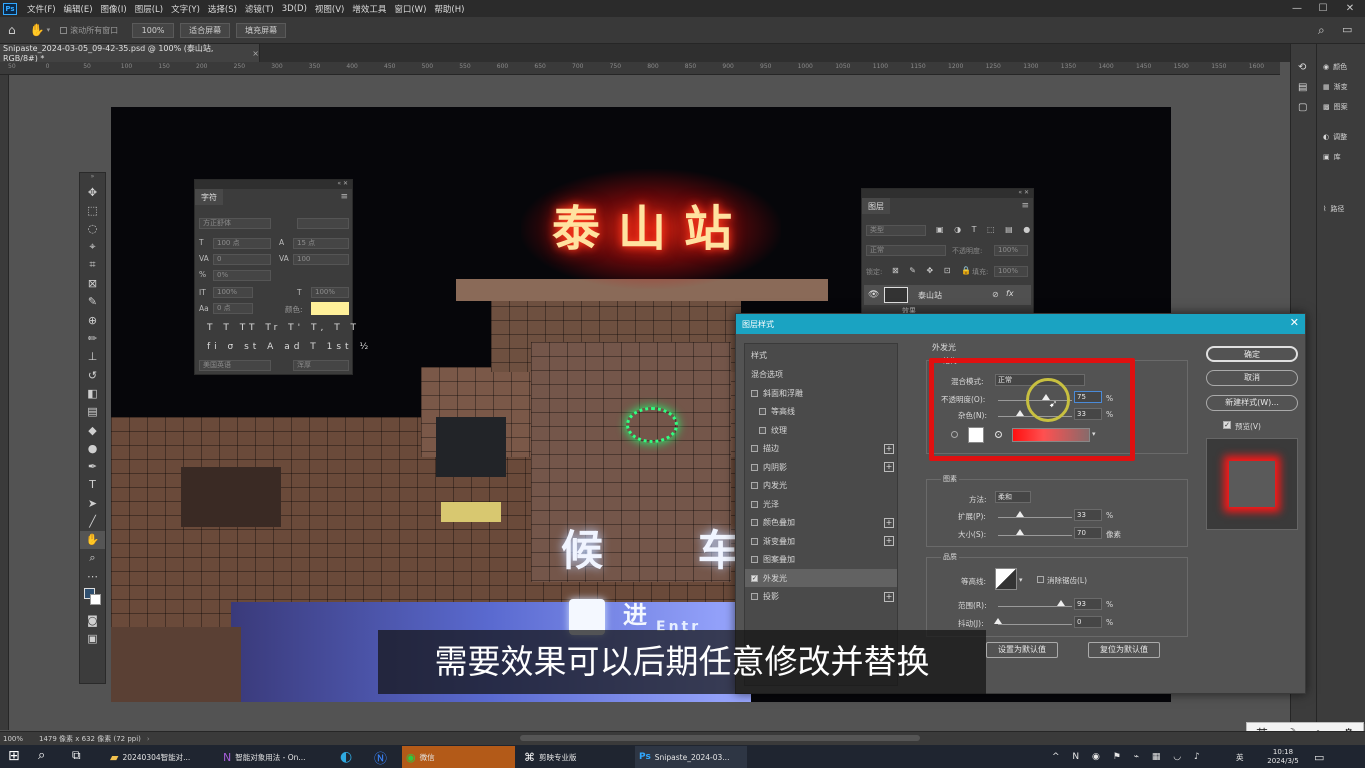 The width and height of the screenshot is (1365, 768). Describe the element at coordinates (1035, 606) in the screenshot. I see `range-slider` at that location.